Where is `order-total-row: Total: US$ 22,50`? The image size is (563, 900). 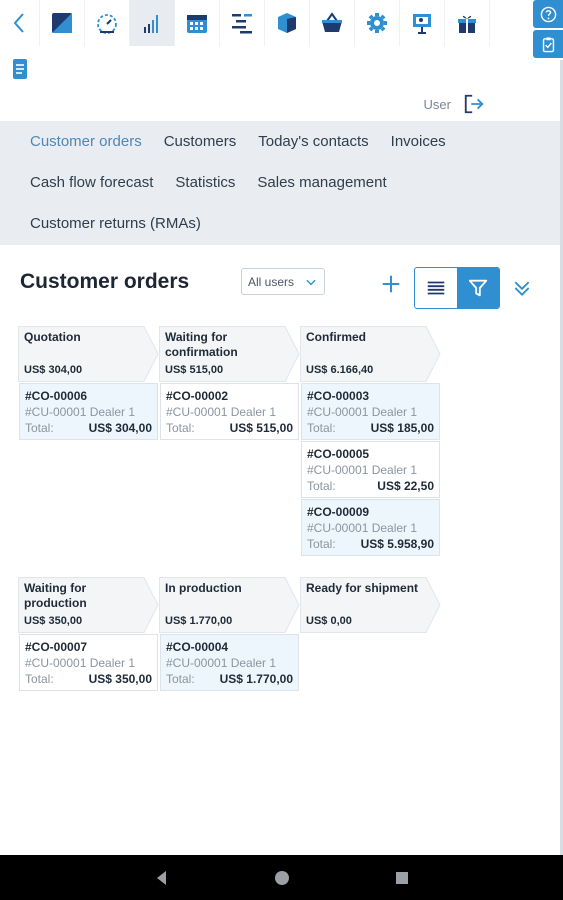 order-total-row: Total: US$ 22,50 is located at coordinates (370, 486).